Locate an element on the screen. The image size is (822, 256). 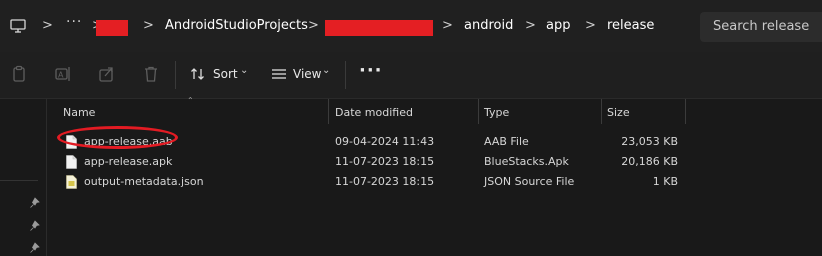
column-header-type: Type is located at coordinates (496, 113).